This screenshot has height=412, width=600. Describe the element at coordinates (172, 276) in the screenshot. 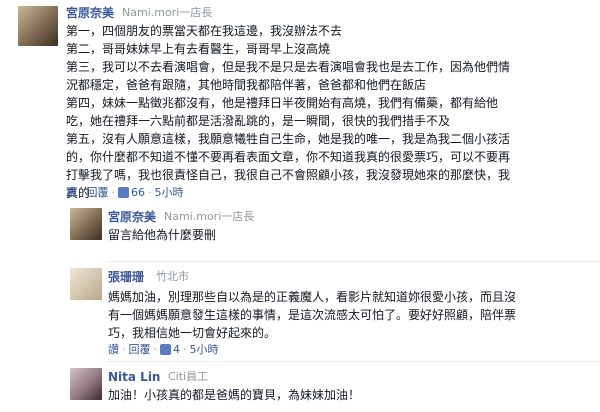

I see `commenter-meta: 竹北市` at that location.